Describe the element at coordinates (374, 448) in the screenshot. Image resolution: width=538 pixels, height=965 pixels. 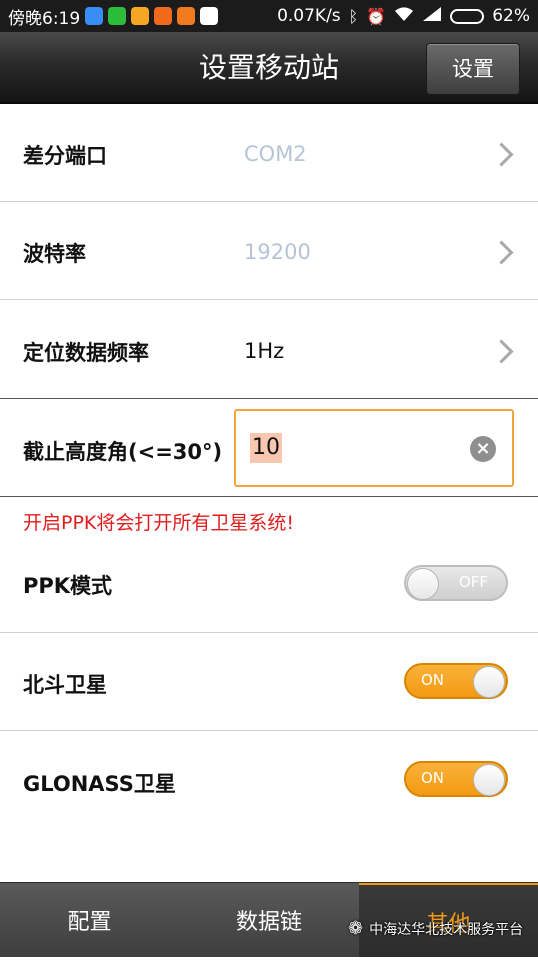
I see `cutoff-angle-input: 10 ×` at that location.